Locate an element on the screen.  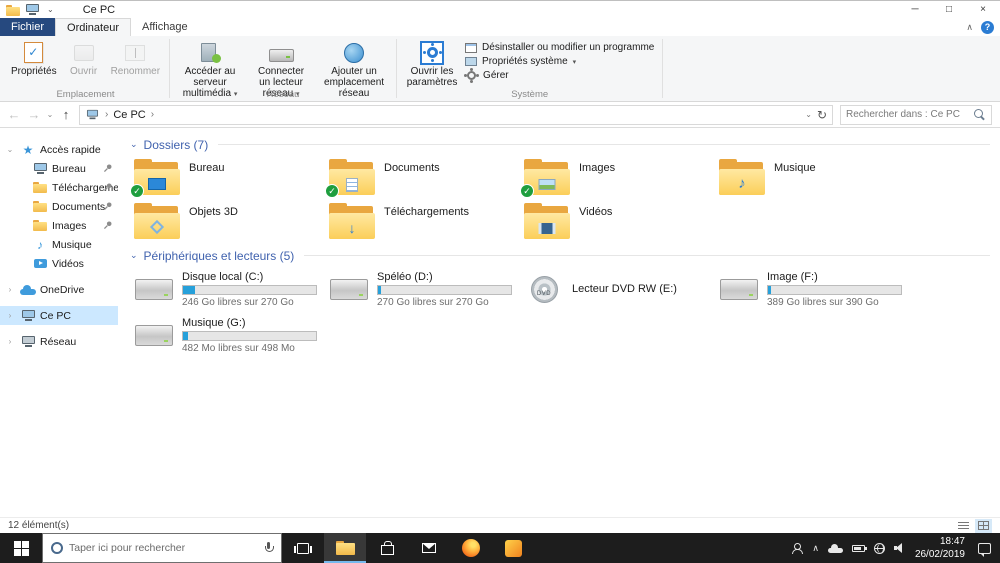
taskbar-search-box is located at coordinates (162, 548).